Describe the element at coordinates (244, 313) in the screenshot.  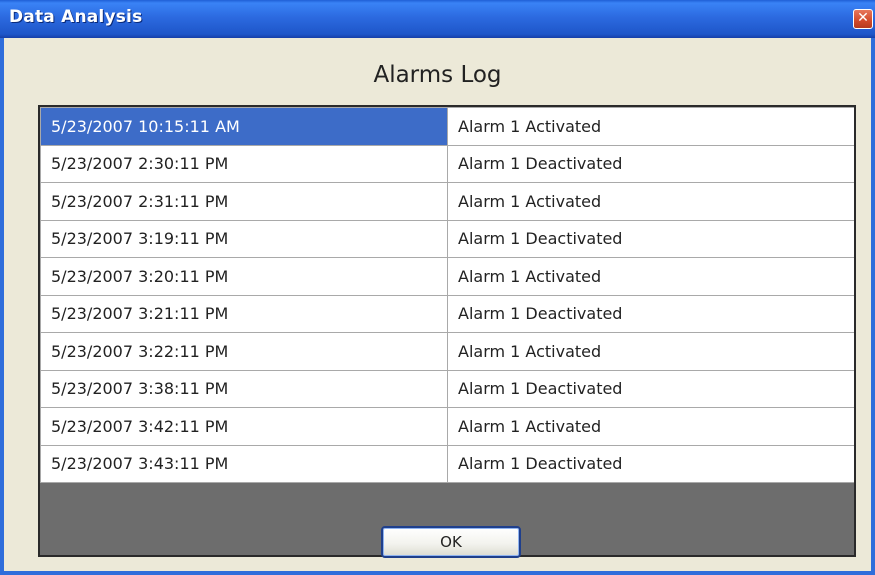
I see `timestamp-cell: 5/23/2007 3:21:11 PM` at that location.